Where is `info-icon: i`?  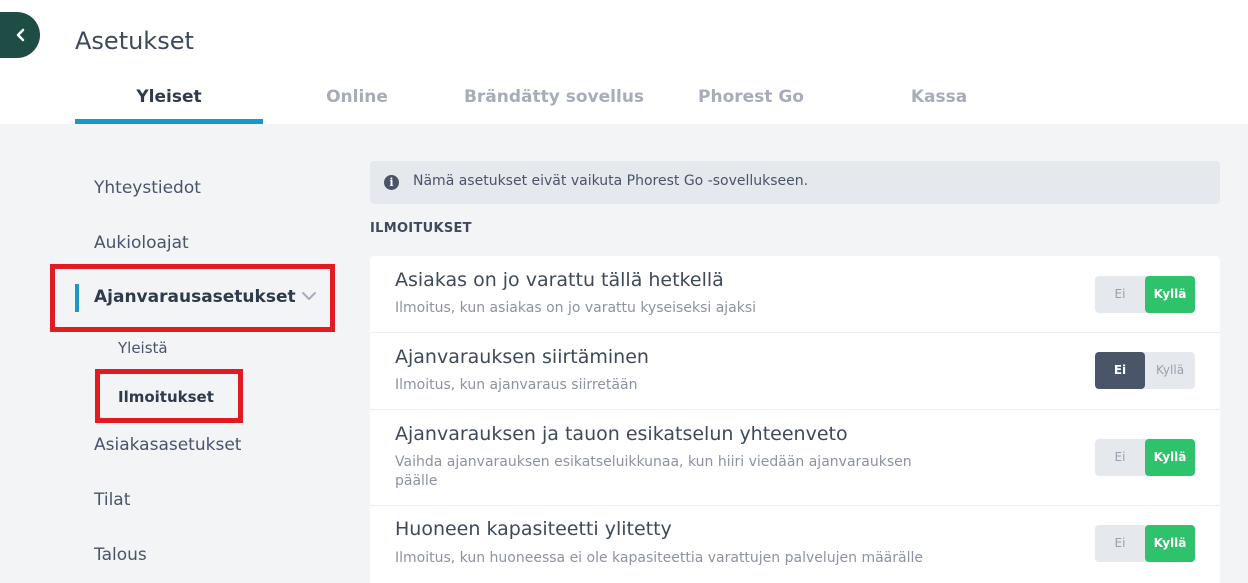
info-icon: i is located at coordinates (391, 182).